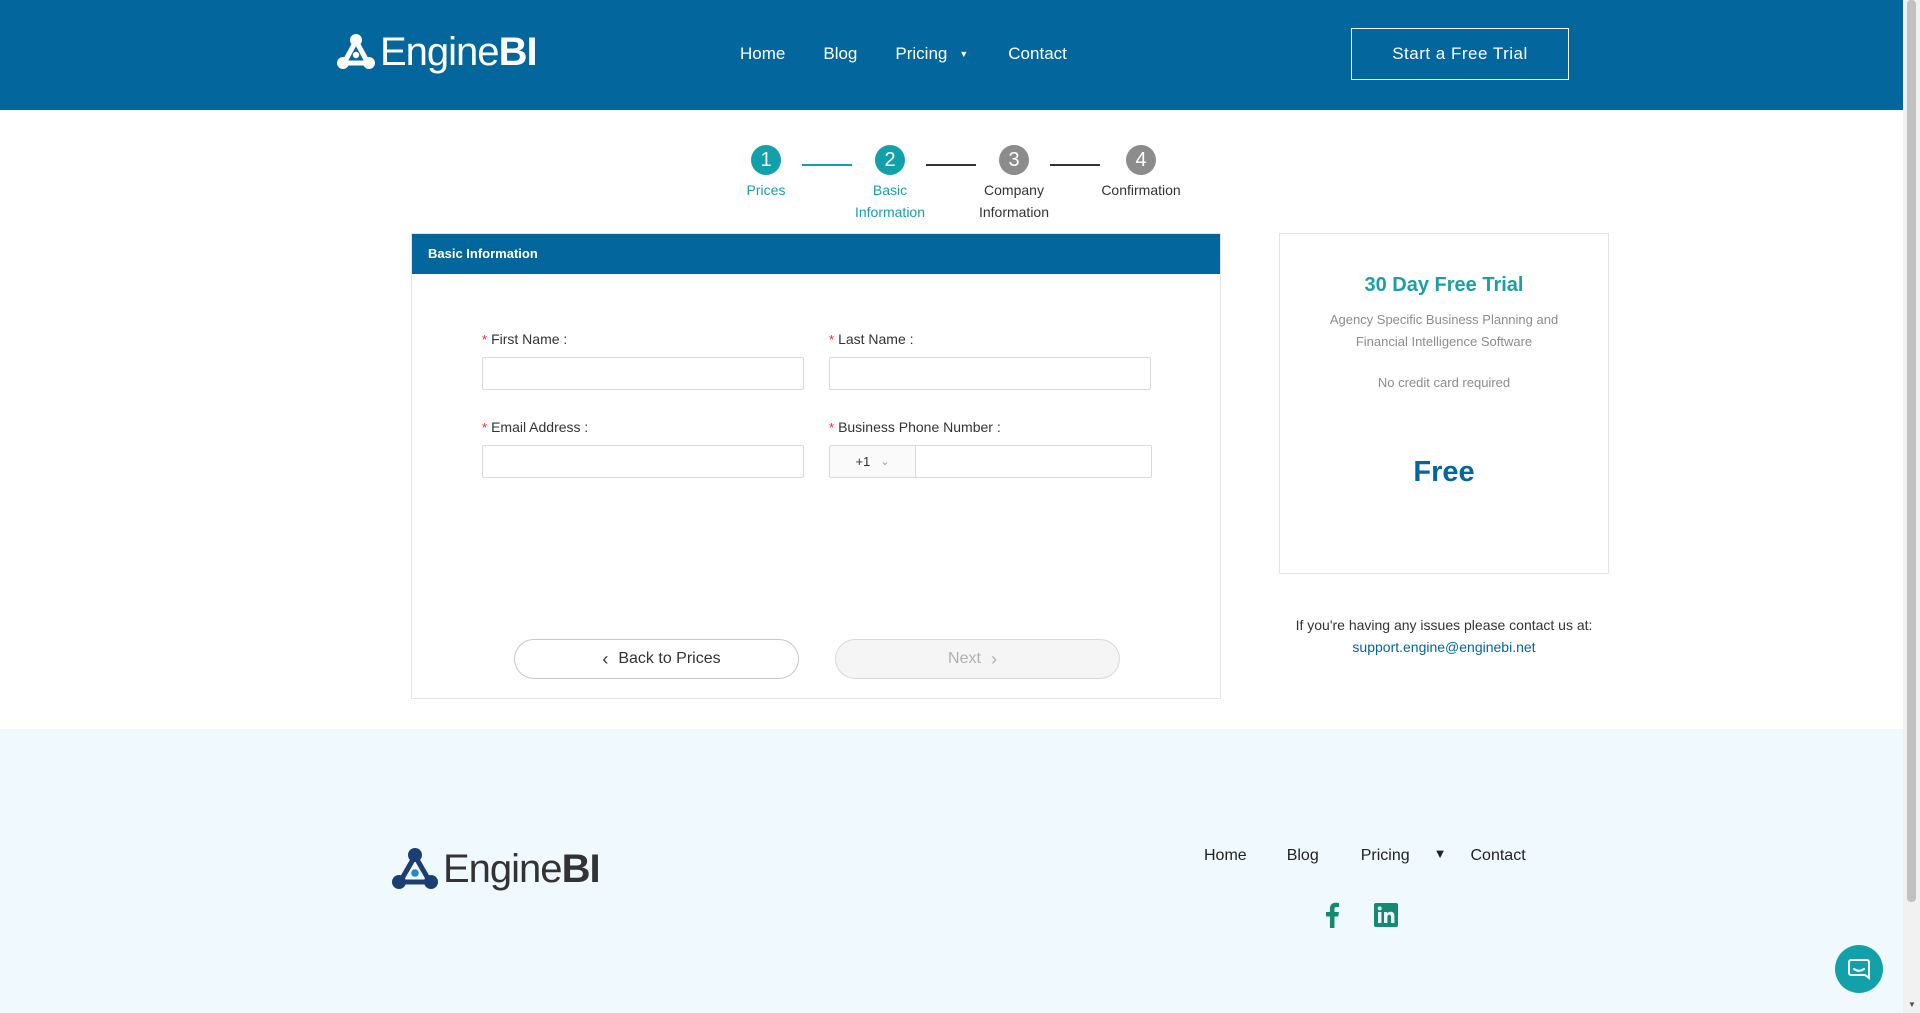 The width and height of the screenshot is (1920, 1013). Describe the element at coordinates (1014, 160) in the screenshot. I see `step-number: 3` at that location.